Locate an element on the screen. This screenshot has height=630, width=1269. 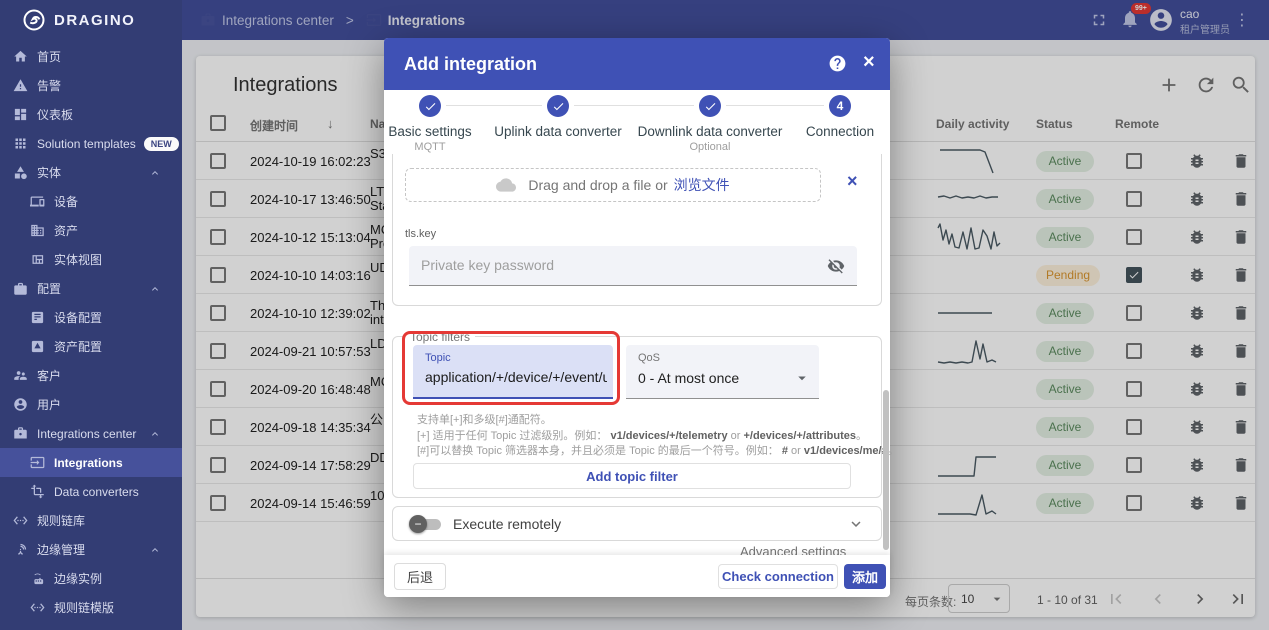
file-dropzone: Drag and drop a file or 浏览文件 is located at coordinates (613, 185).